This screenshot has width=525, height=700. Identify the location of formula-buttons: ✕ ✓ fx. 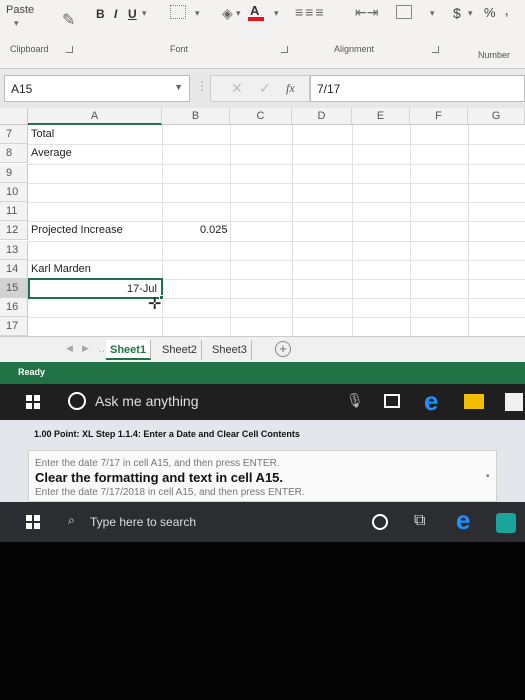
(260, 88).